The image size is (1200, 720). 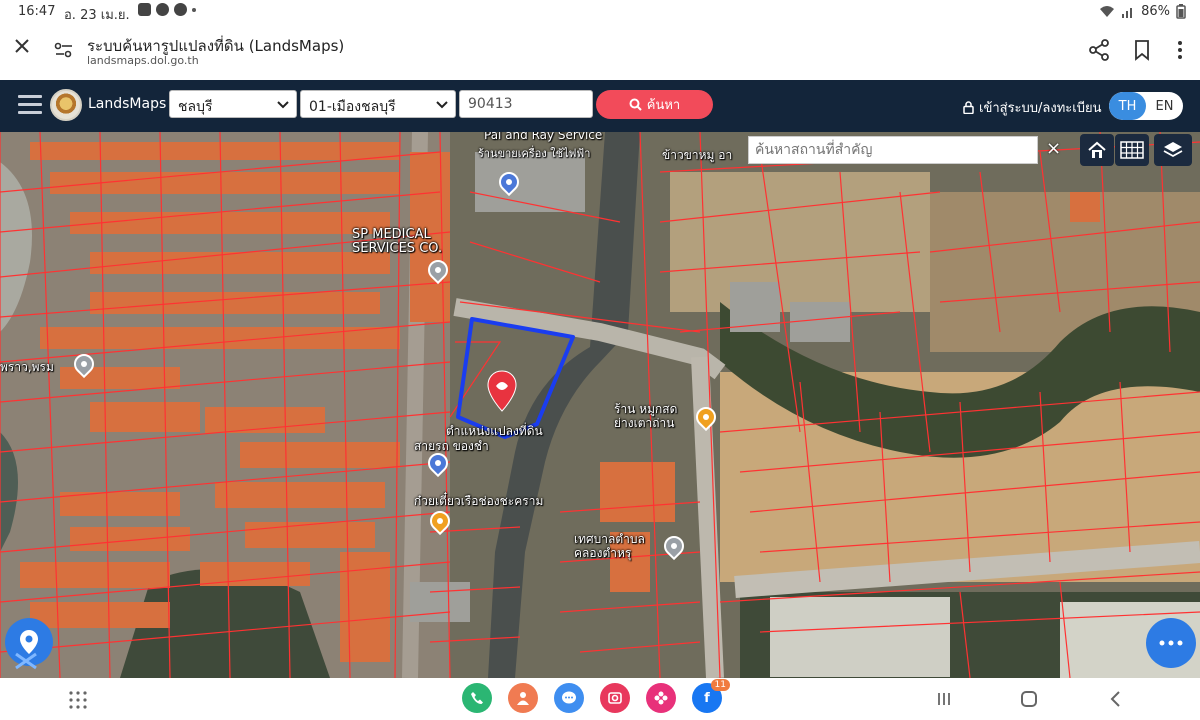 I want to click on landsmaps-navbar: LandsMaps ชลบุรี 01-เมืองชลบุรี ค้นหา, so click(x=600, y=106).